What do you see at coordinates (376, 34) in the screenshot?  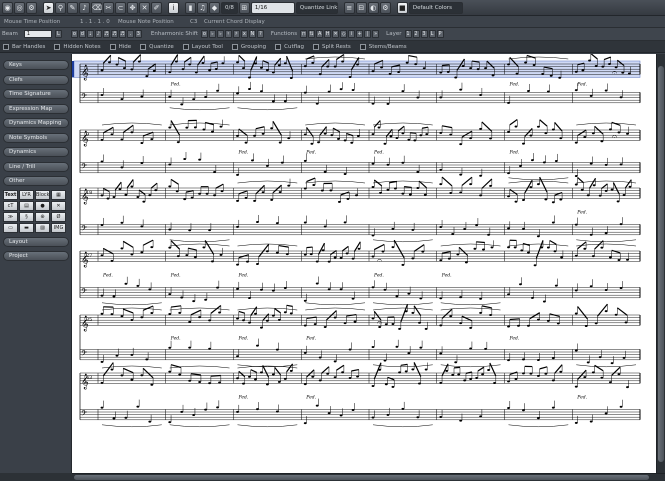 I see `function-more-icon: »` at bounding box center [376, 34].